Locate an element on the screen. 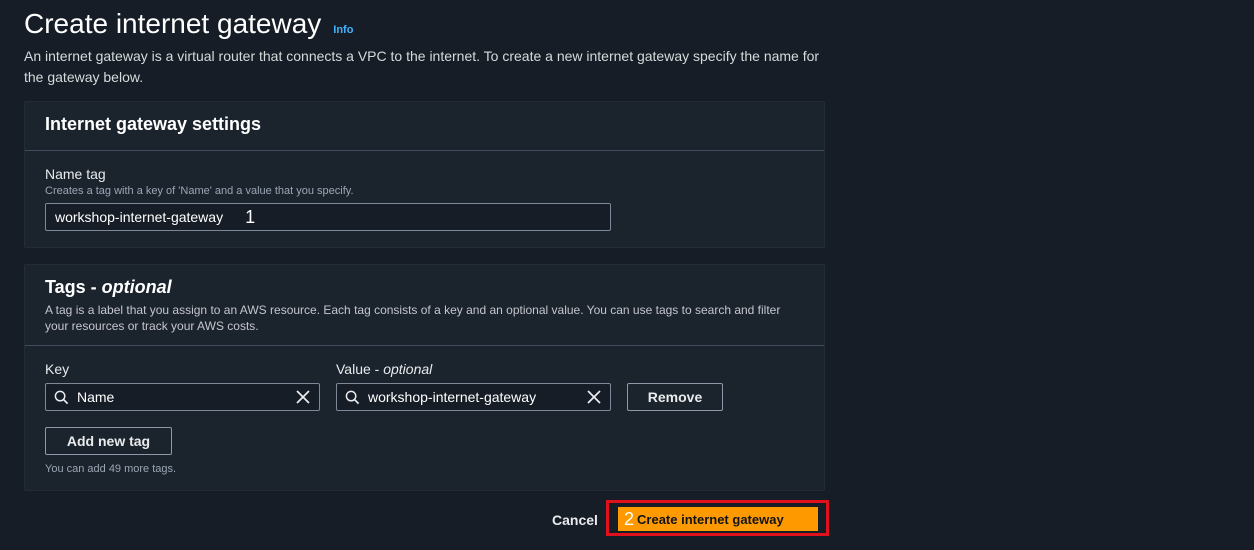 This screenshot has width=1254, height=550. tags-panel-title: Tags - optional is located at coordinates (424, 287).